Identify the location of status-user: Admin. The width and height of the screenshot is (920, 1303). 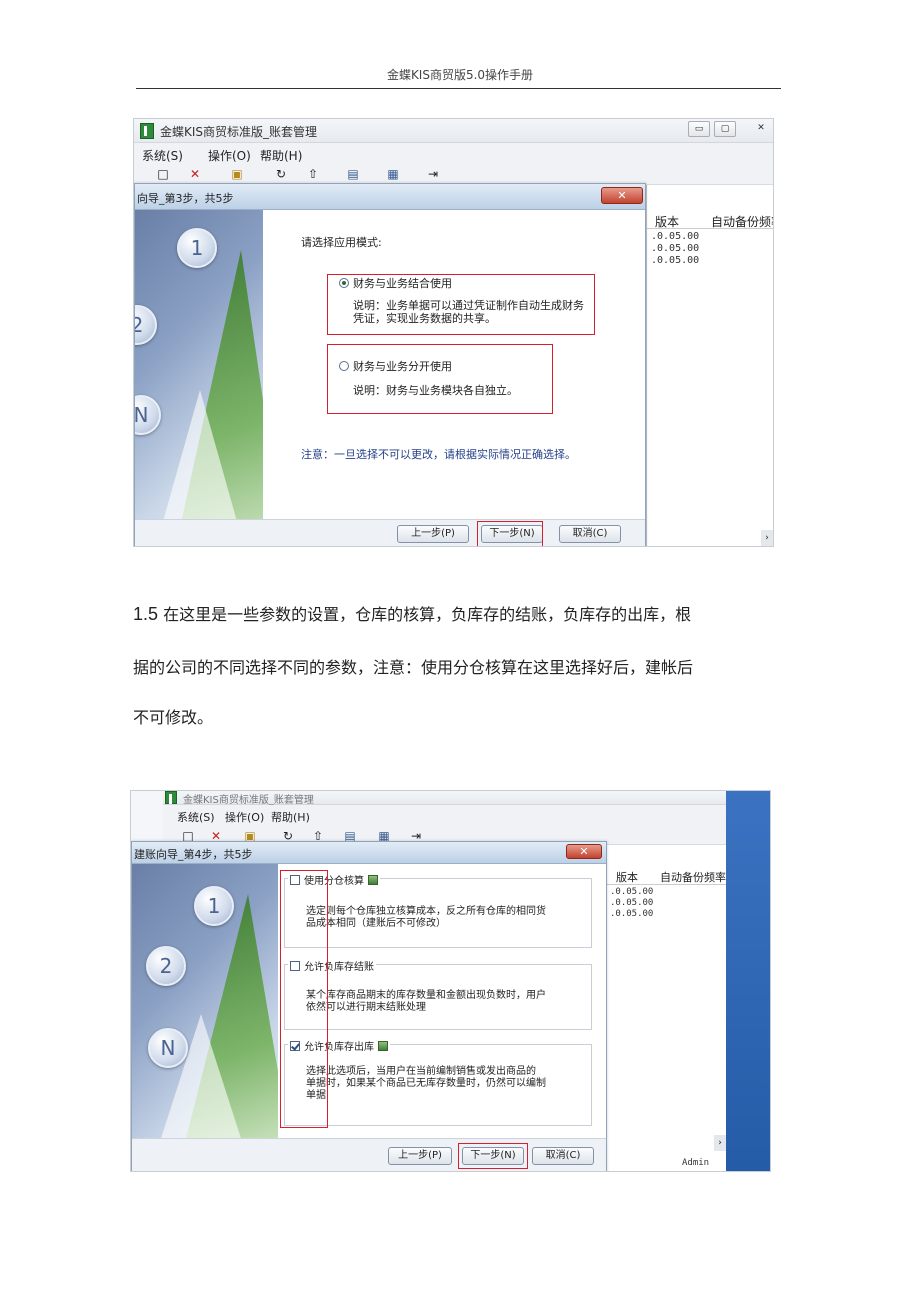
(696, 1163).